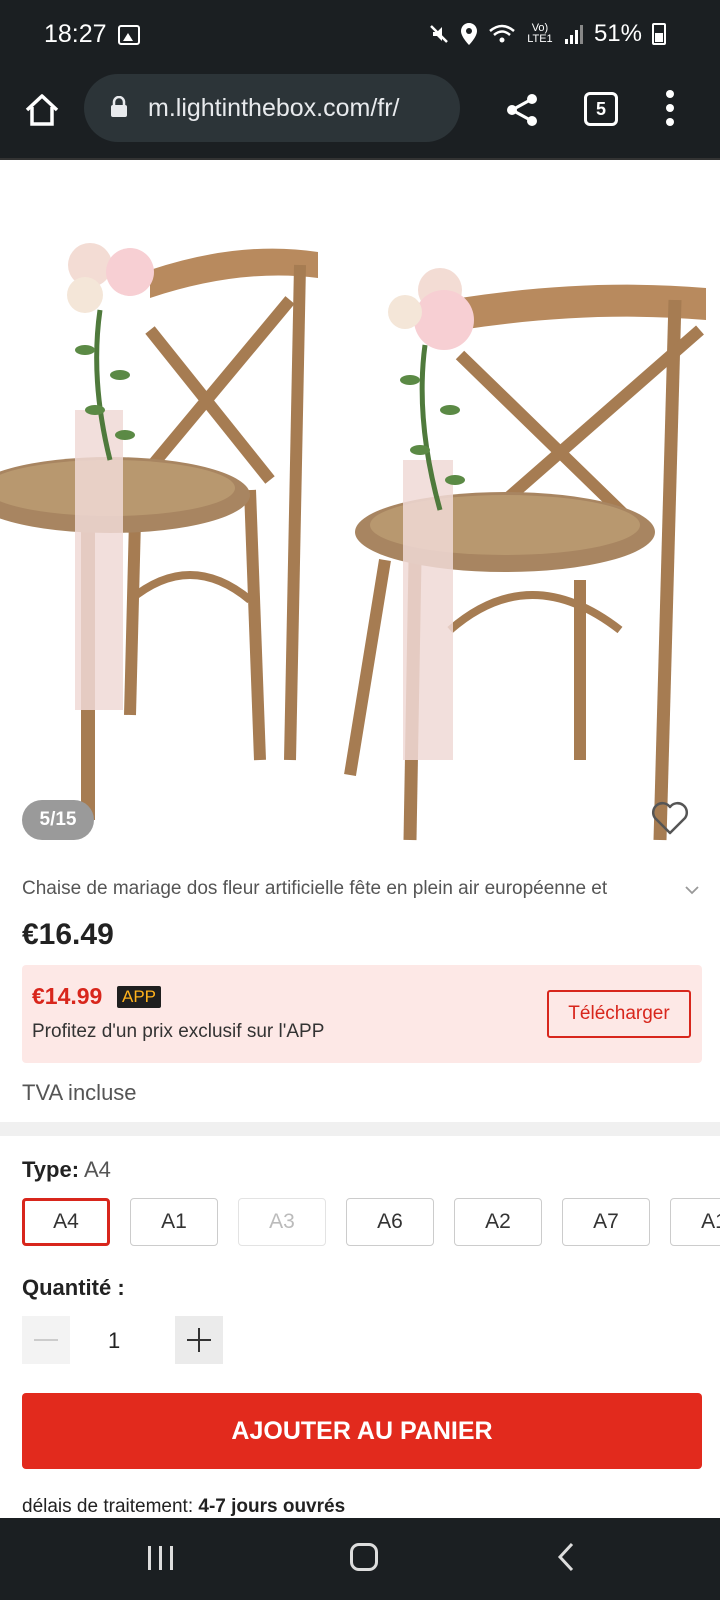 This screenshot has height=1600, width=720. I want to click on url-text: m.lightinthebox.com/fr/, so click(274, 108).